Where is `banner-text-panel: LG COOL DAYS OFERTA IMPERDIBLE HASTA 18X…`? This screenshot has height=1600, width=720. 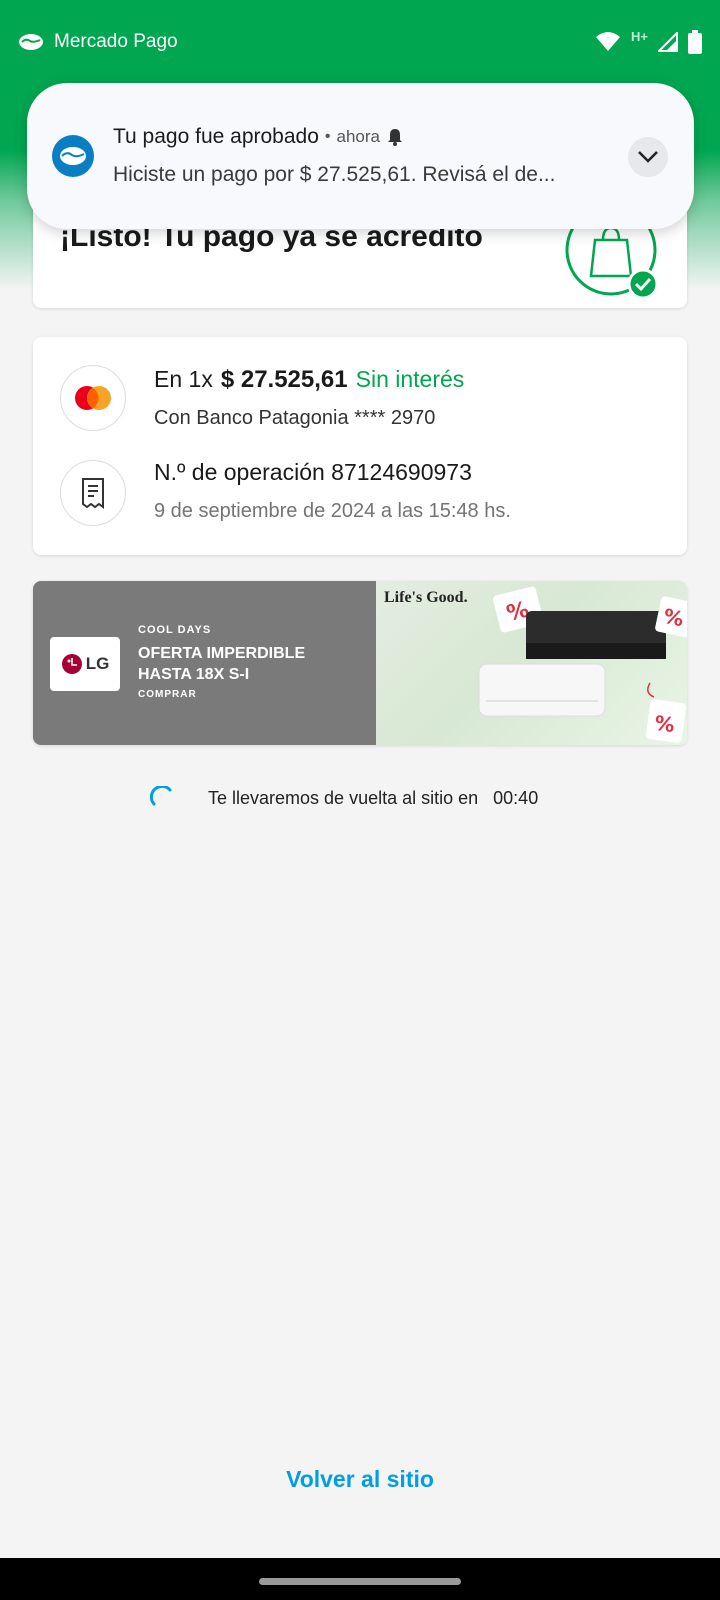 banner-text-panel: LG COOL DAYS OFERTA IMPERDIBLE HASTA 18X… is located at coordinates (204, 663).